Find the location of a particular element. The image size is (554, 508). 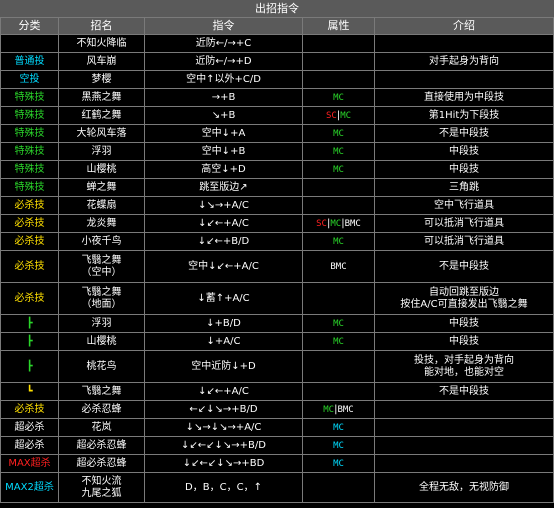

move-row: 必杀技 飞翳之舞 （地面） ↓蓄↑+A/C 自动回跳至版边 按住A/C可直接发出飞翳之舞 is located at coordinates (277, 298).